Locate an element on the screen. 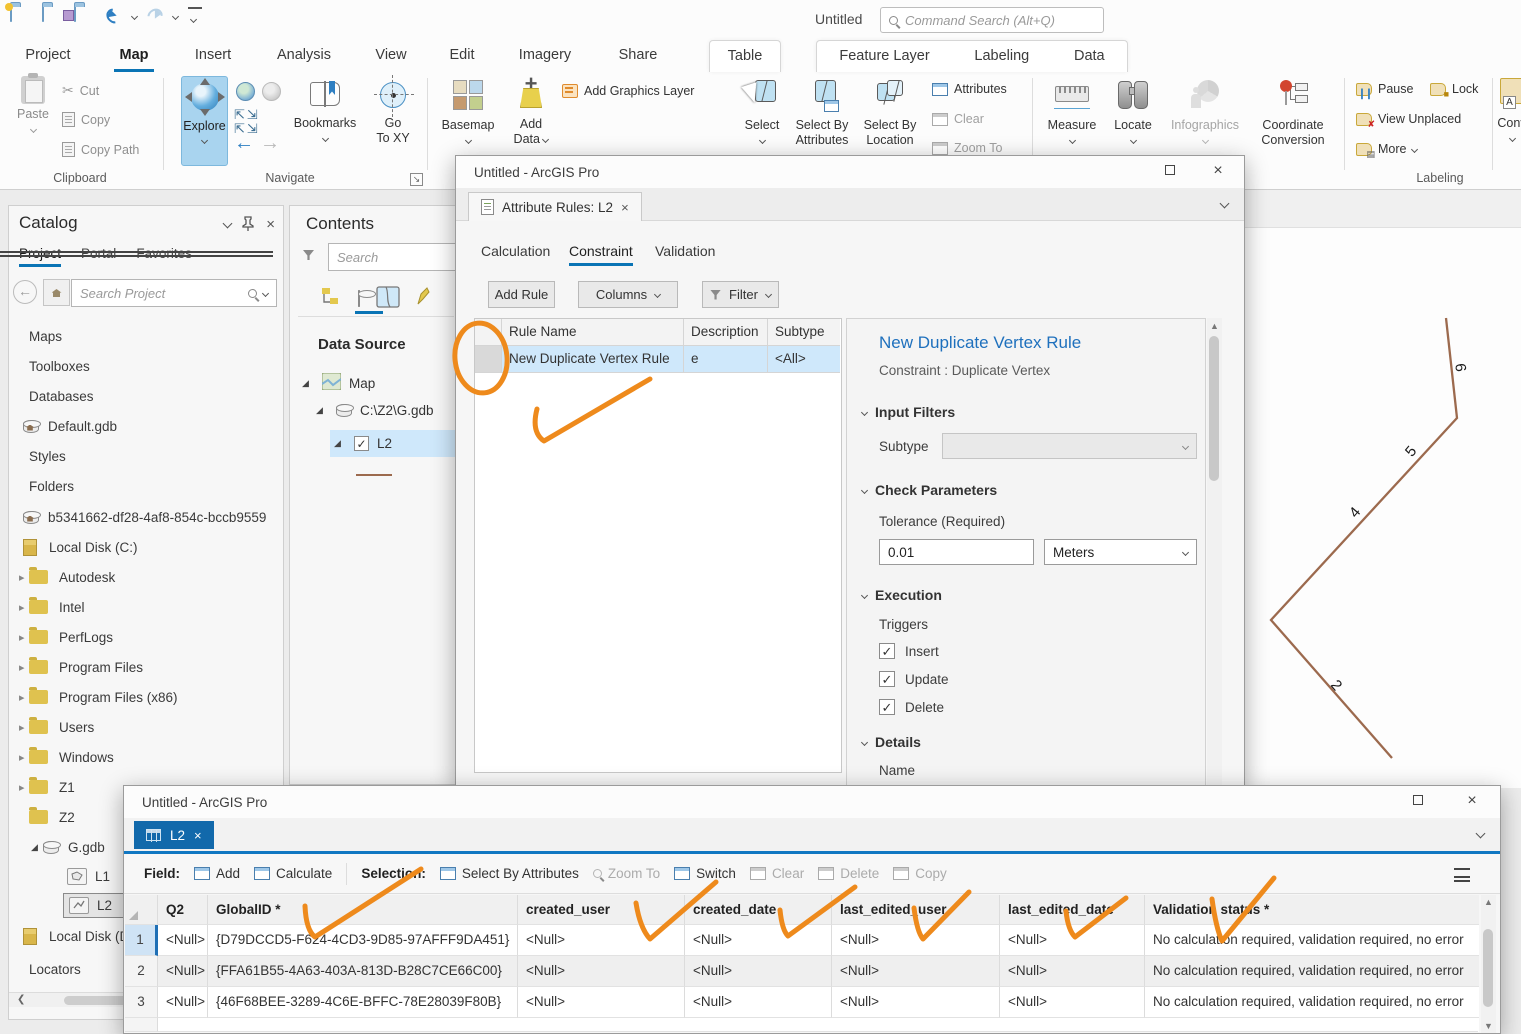 The width and height of the screenshot is (1521, 1034). catalog-item-local-disk-c: Local Disk (C:) is located at coordinates (146, 547).